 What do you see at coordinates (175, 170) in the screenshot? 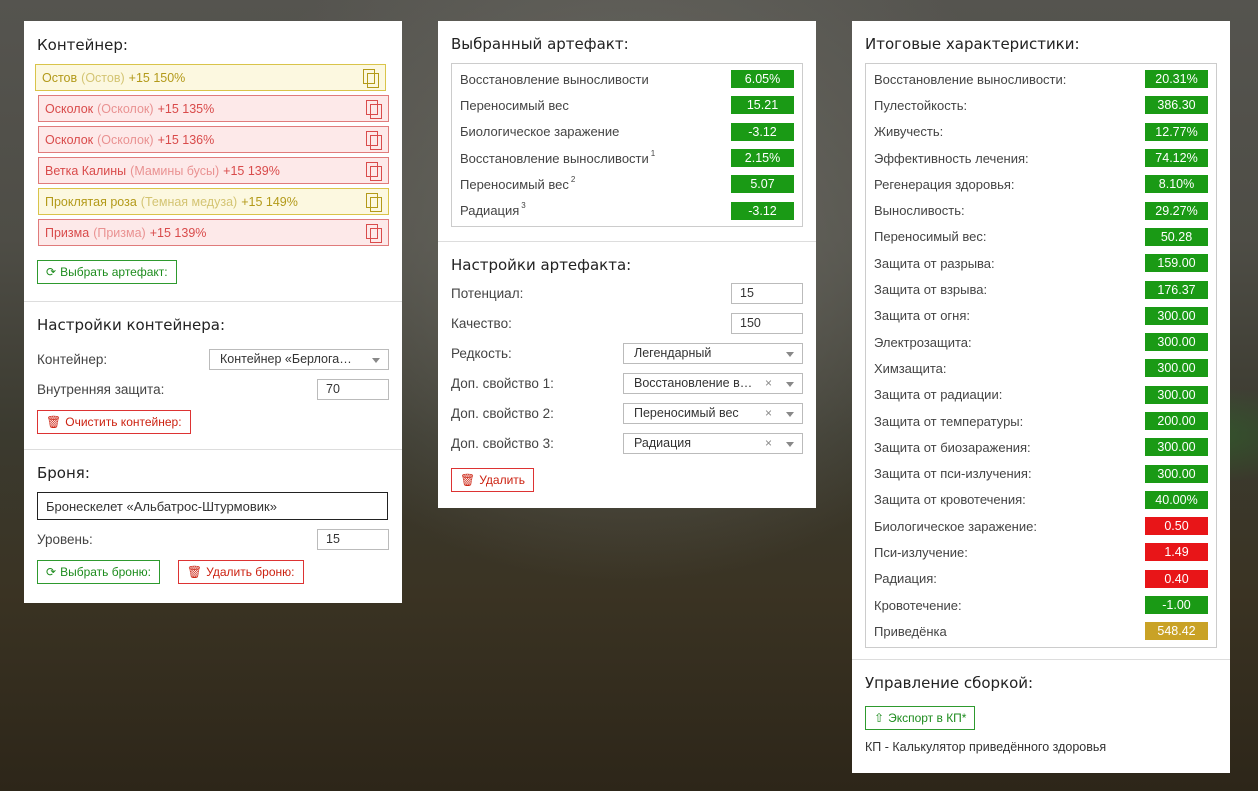
I see `artifact-subname: (Мамины бусы)` at bounding box center [175, 170].